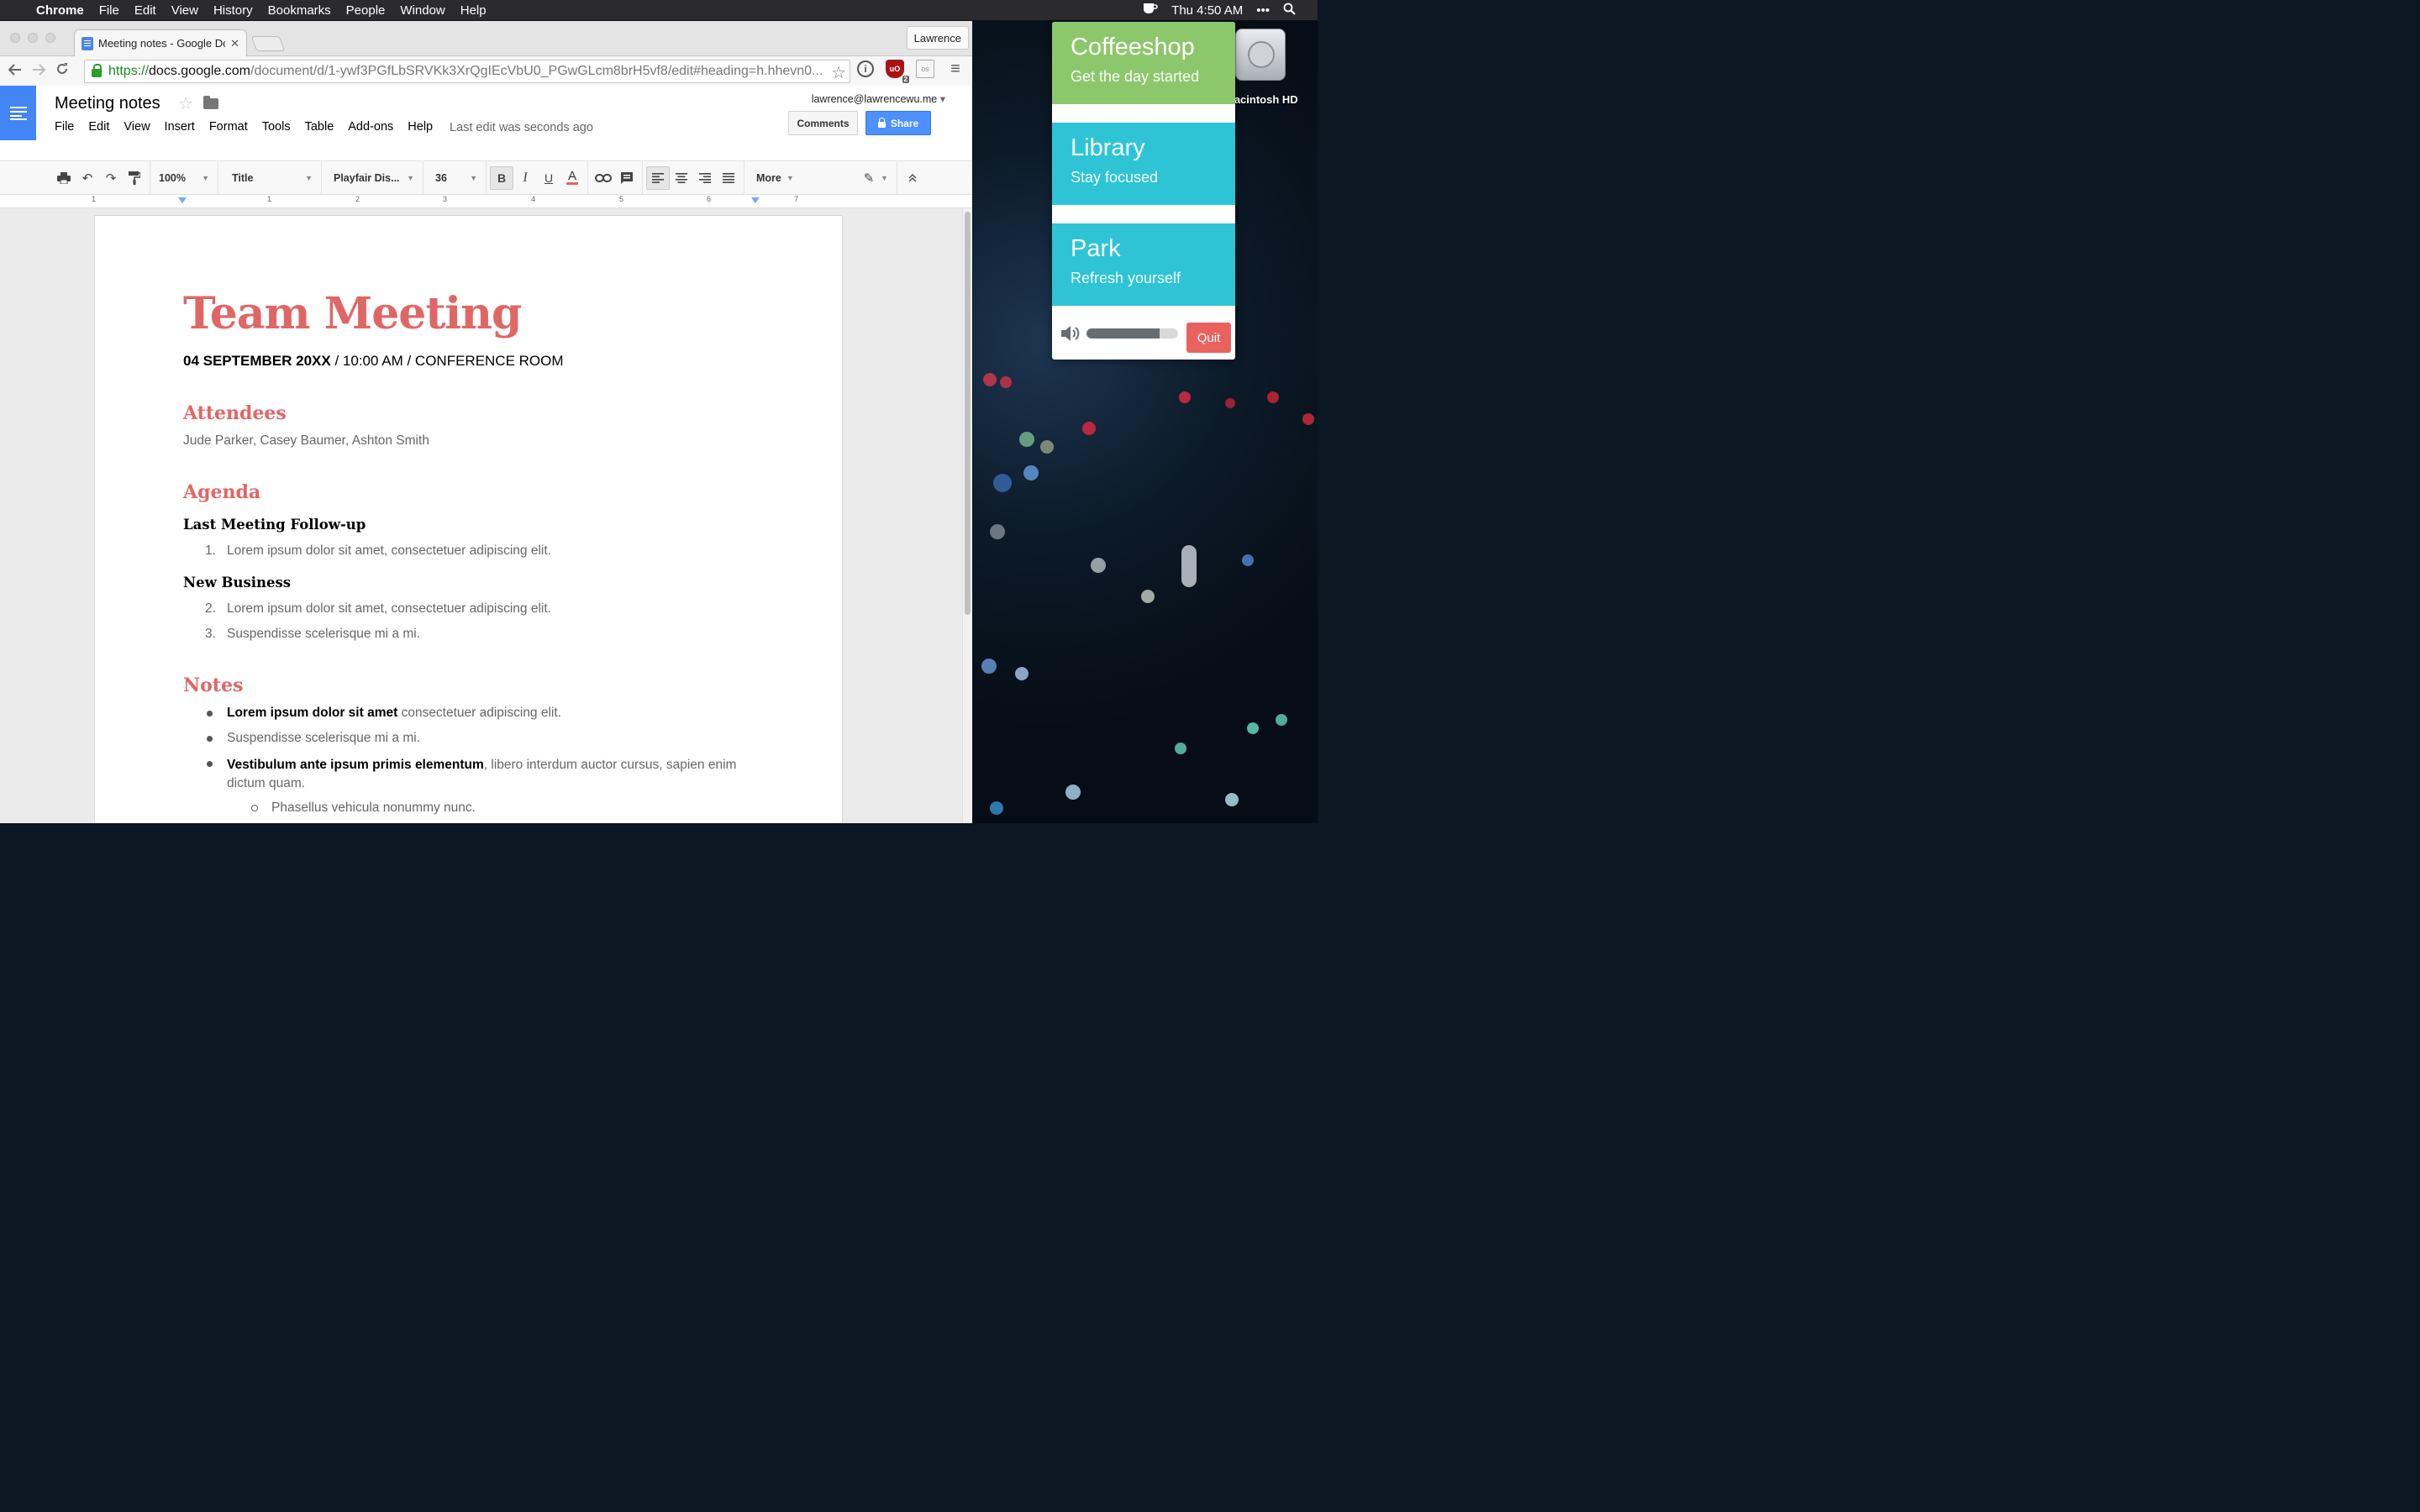 The height and width of the screenshot is (1512, 2420). I want to click on menubar-history: History, so click(233, 10).